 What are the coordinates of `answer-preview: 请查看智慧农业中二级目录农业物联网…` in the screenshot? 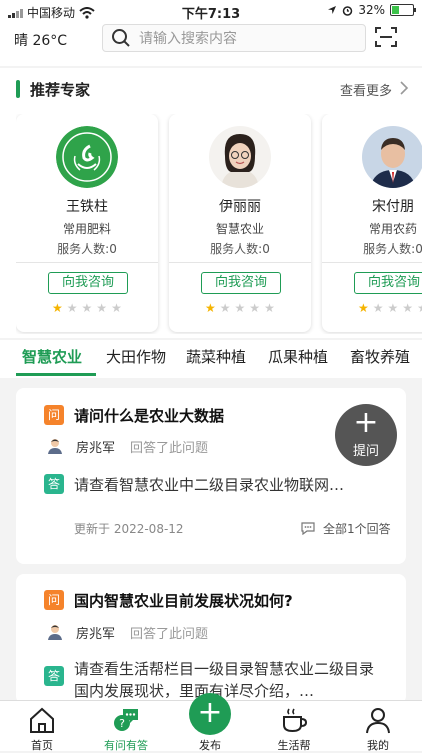 It's located at (229, 485).